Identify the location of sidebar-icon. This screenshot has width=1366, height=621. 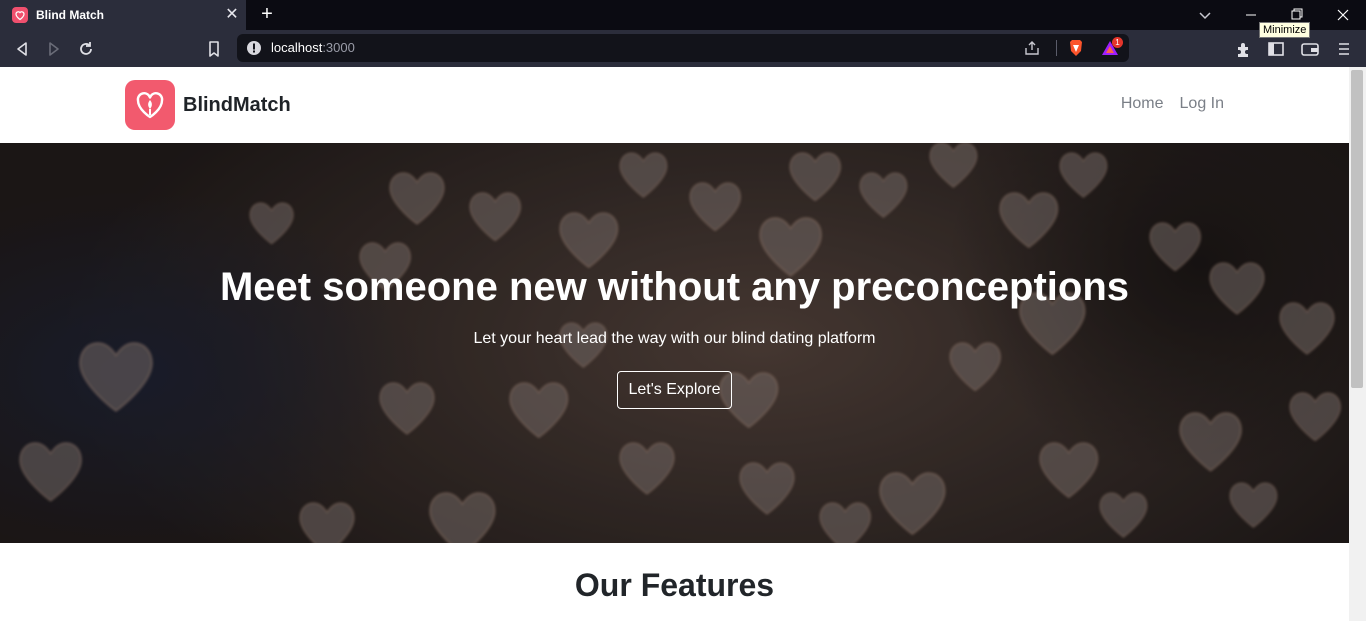
(1276, 49).